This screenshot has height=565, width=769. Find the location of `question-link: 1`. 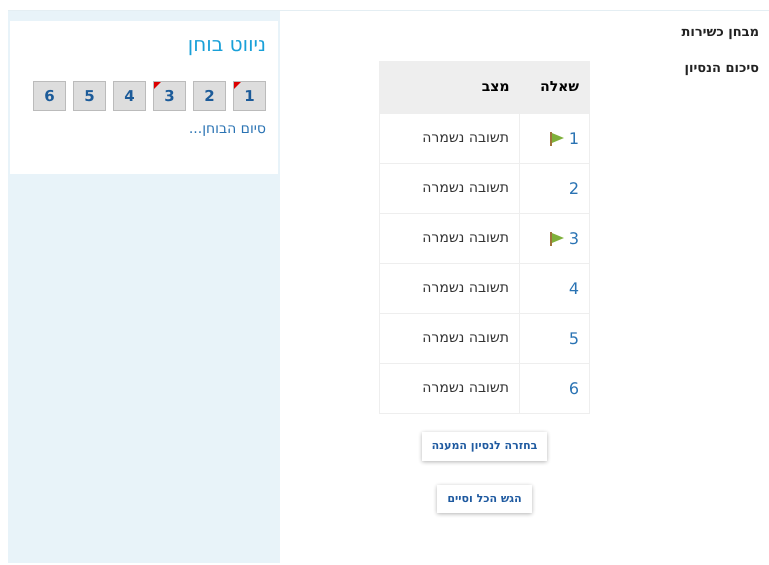

question-link: 1 is located at coordinates (573, 138).